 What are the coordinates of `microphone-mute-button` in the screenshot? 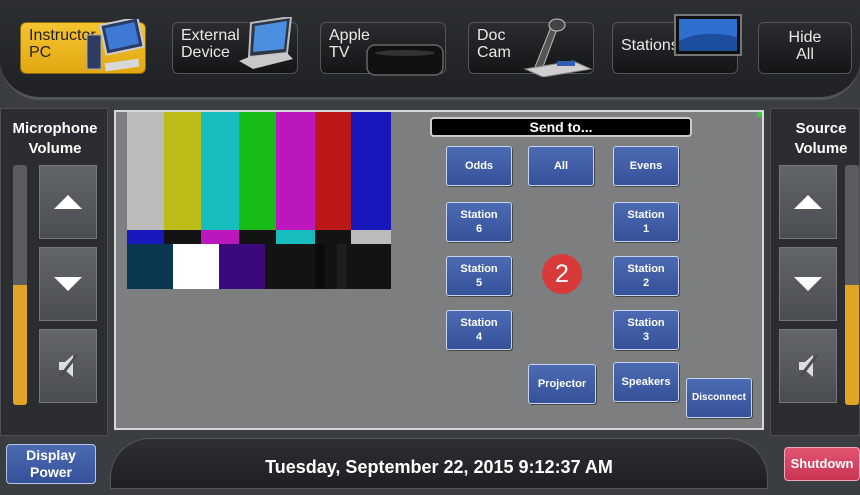 It's located at (68, 366).